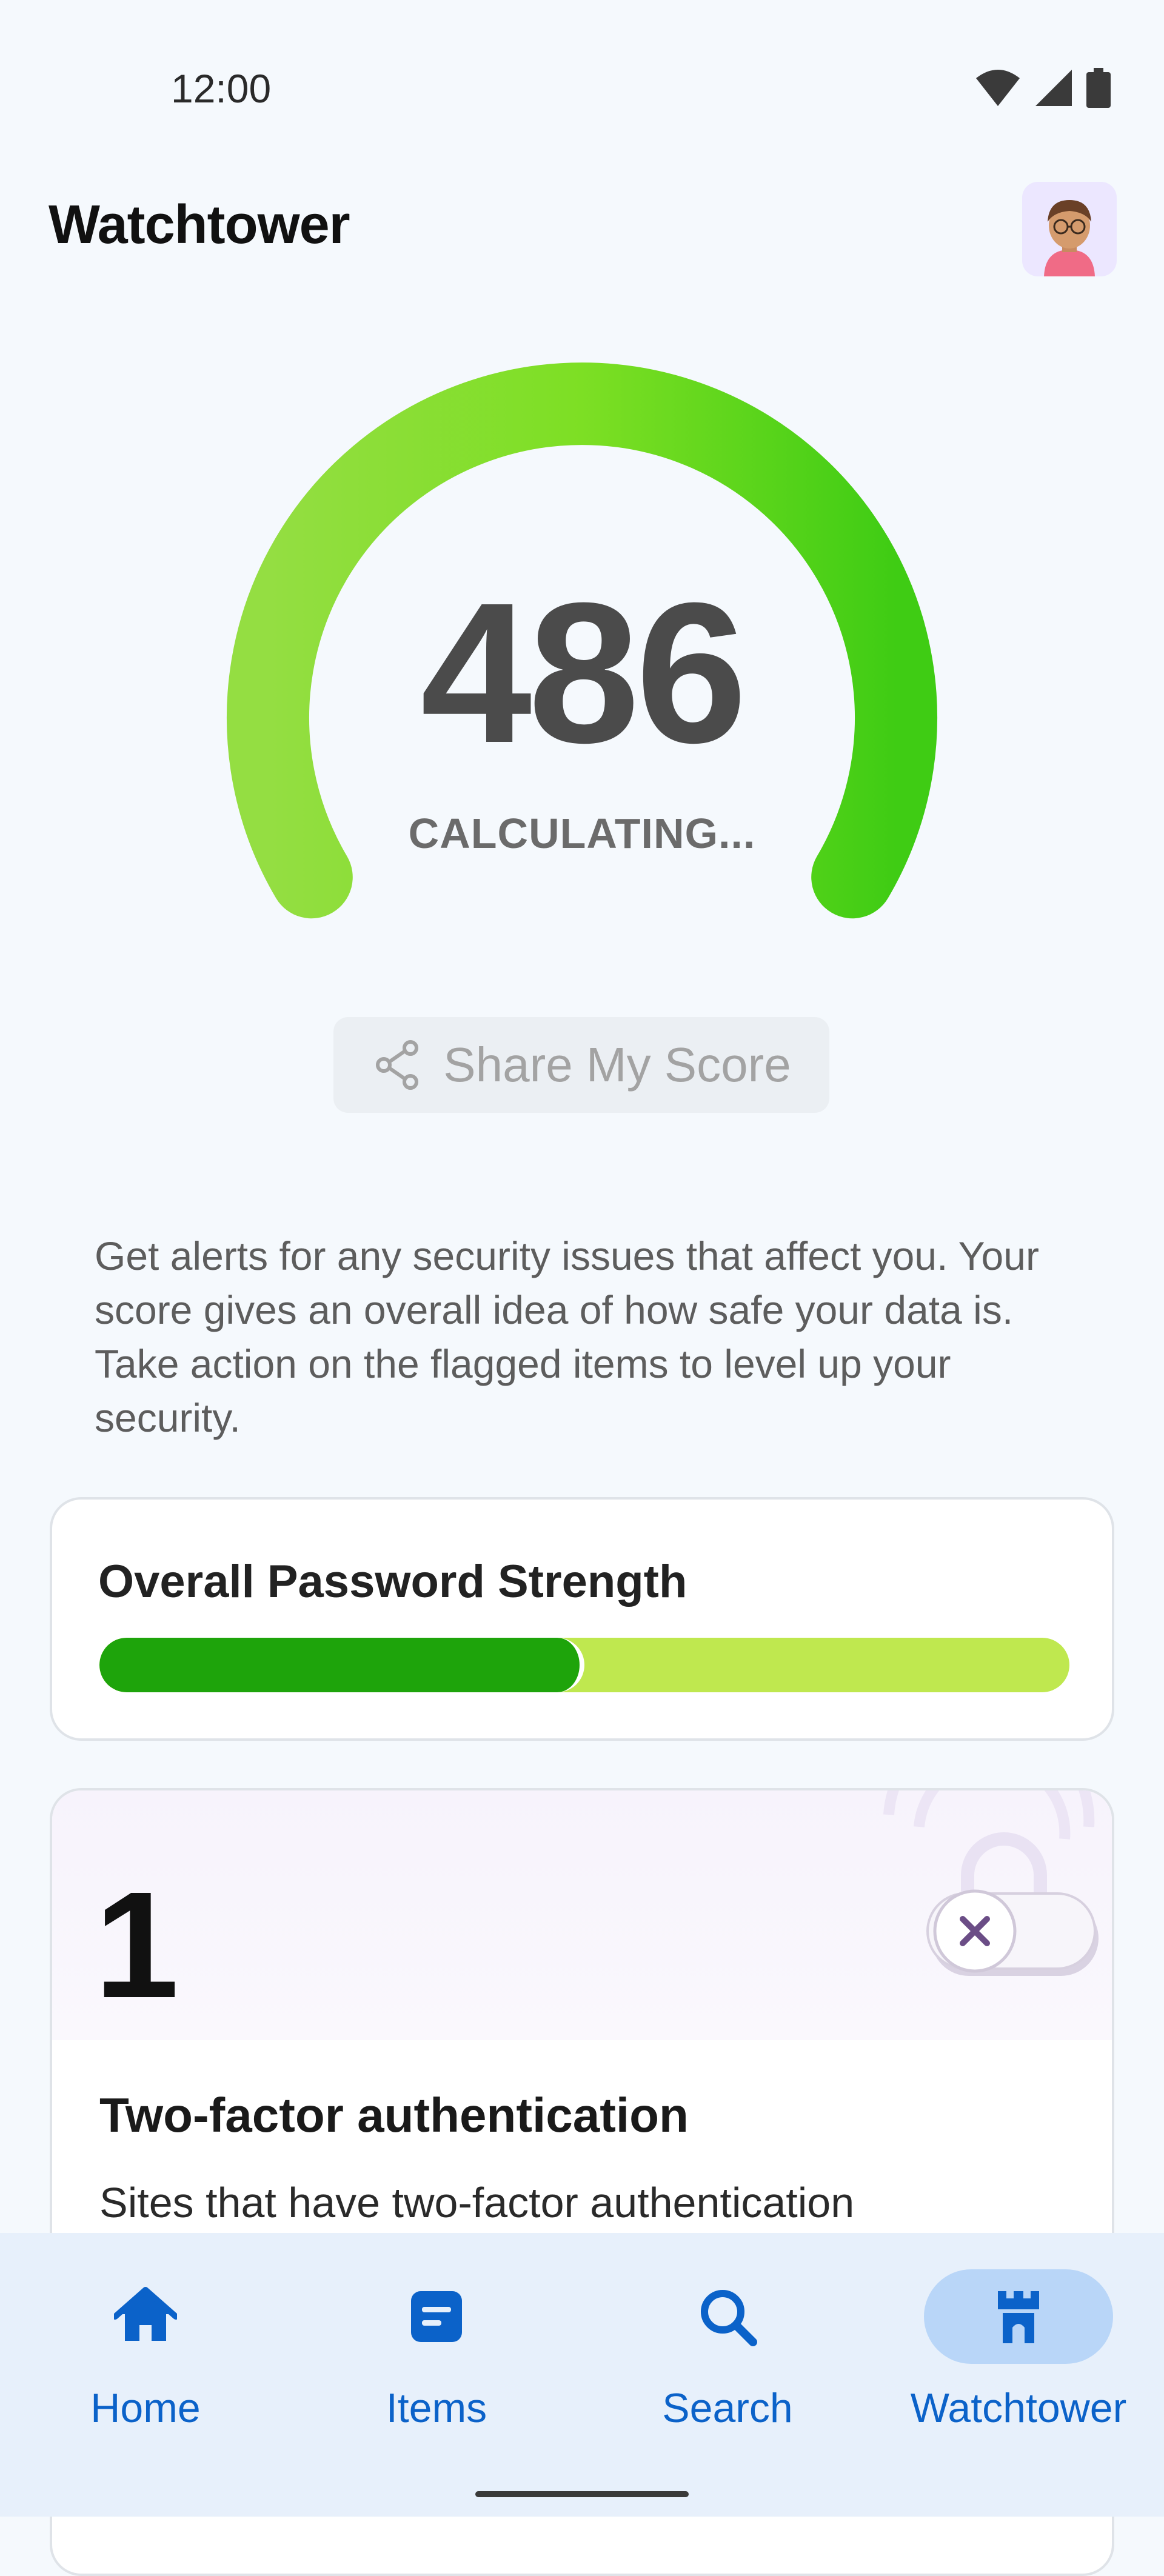 The height and width of the screenshot is (2576, 1164). What do you see at coordinates (582, 2494) in the screenshot?
I see `home-indicator` at bounding box center [582, 2494].